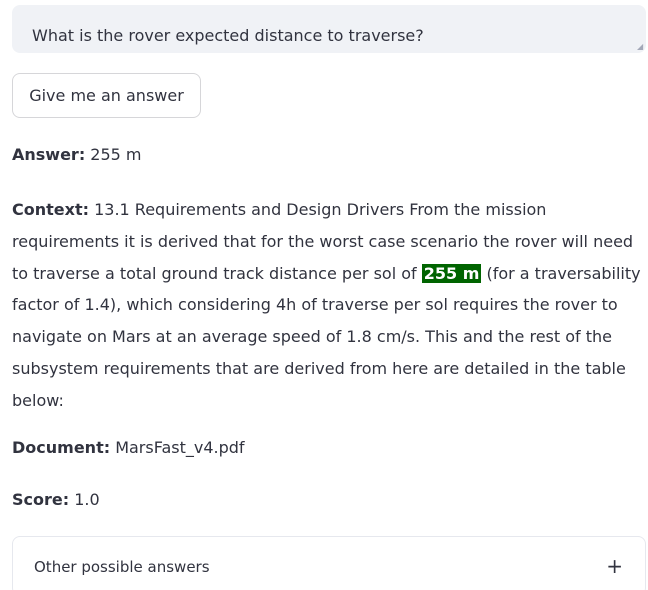 This screenshot has width=648, height=590. What do you see at coordinates (61, 447) in the screenshot?
I see `document-label: Document:` at bounding box center [61, 447].